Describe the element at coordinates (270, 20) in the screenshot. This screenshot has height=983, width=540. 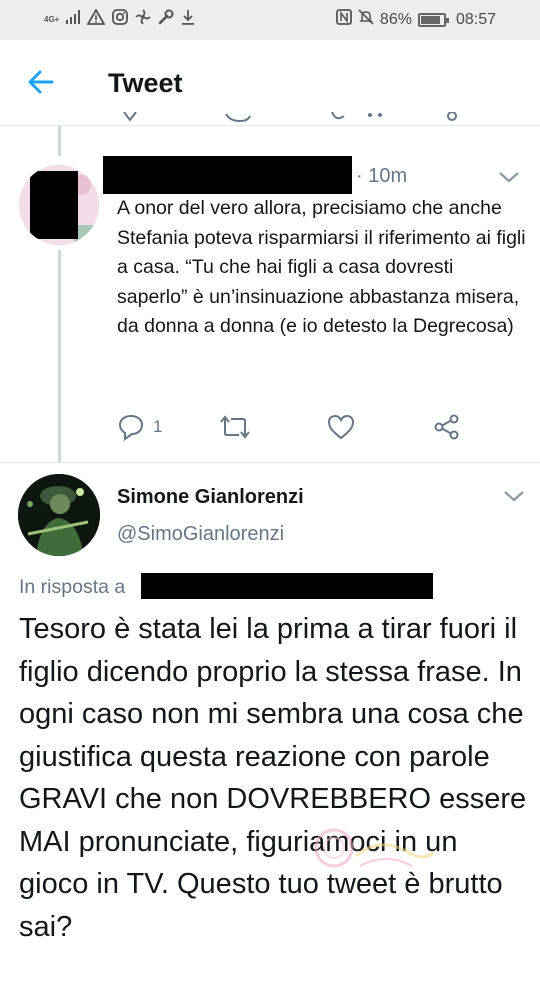
I see `status-bar: 4G+ 86% 08:57` at that location.